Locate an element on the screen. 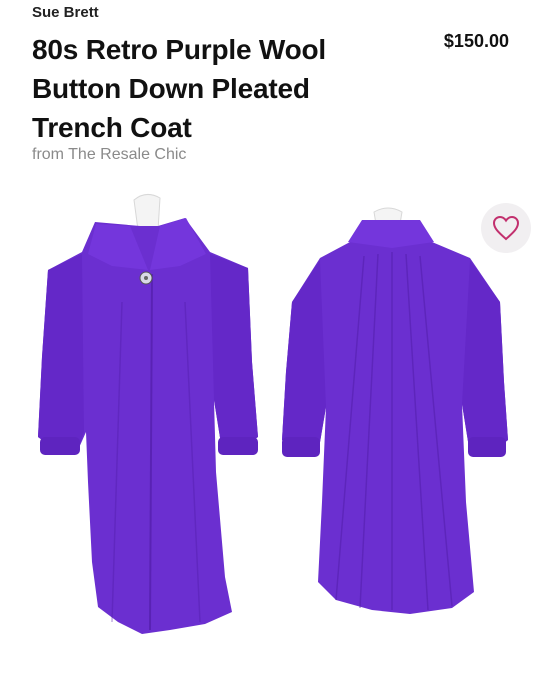 This screenshot has width=540, height=687. product-price: $150.00 is located at coordinates (476, 41).